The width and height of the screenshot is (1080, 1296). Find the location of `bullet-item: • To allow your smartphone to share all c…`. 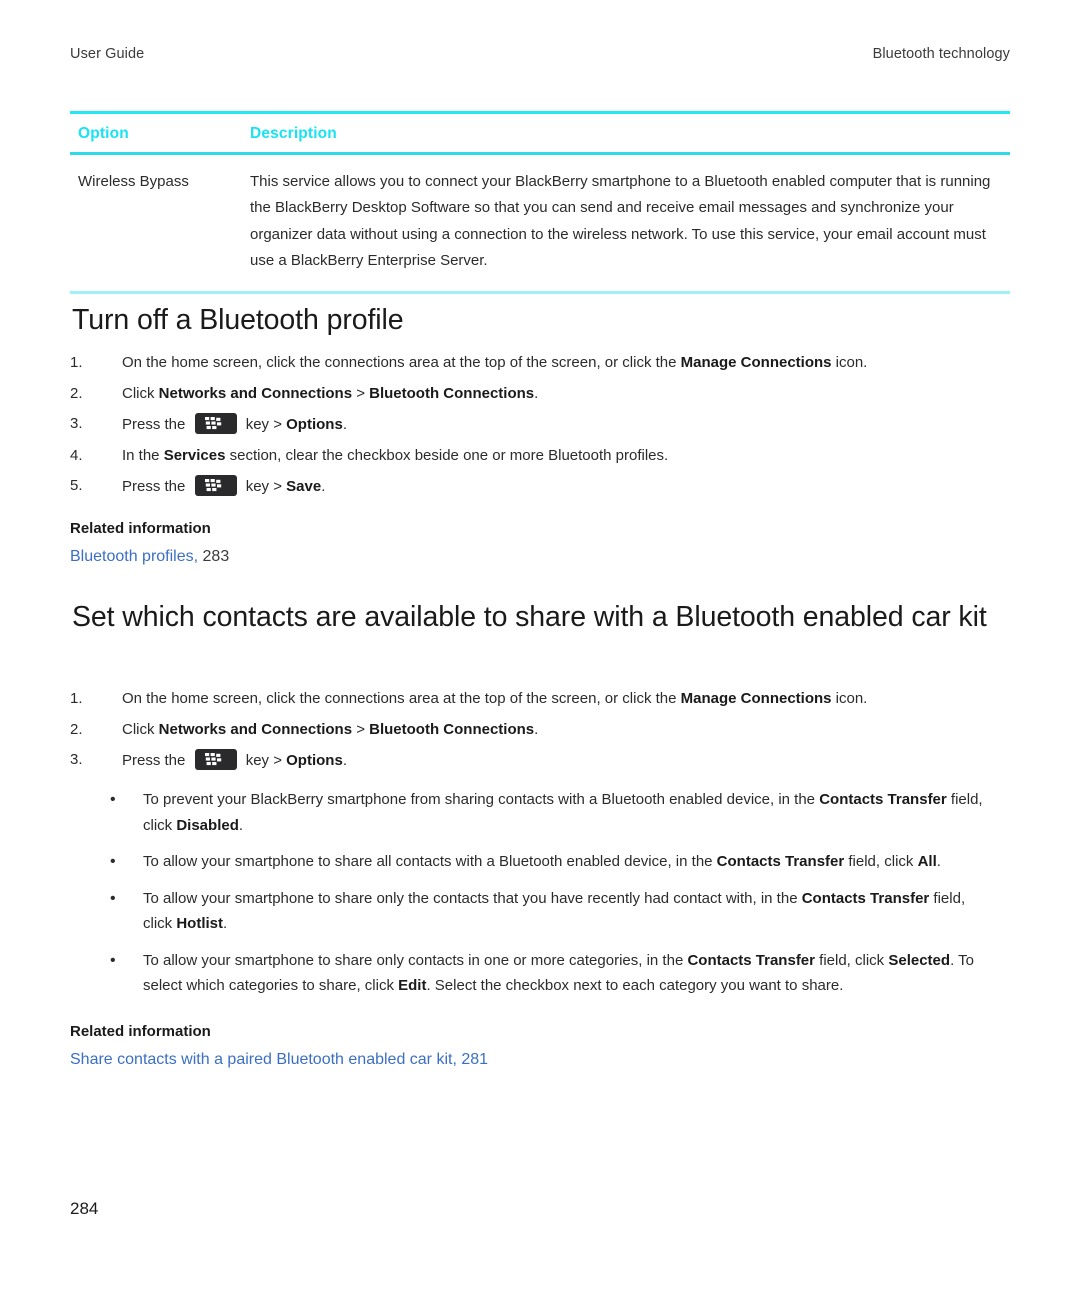

bullet-item: • To allow your smartphone to share all c… is located at coordinates (560, 862).